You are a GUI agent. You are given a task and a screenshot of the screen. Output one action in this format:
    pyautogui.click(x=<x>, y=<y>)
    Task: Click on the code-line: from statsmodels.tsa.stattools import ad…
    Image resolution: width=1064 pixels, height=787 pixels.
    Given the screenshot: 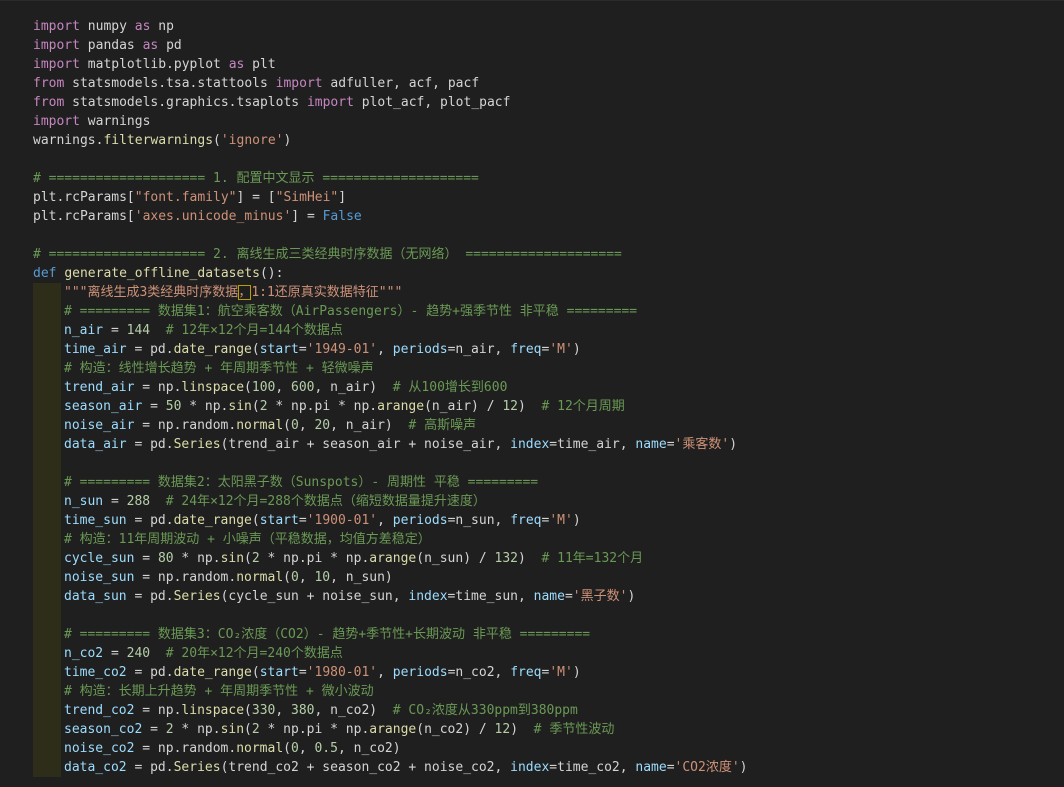 What is the action you would take?
    pyautogui.click(x=545, y=83)
    